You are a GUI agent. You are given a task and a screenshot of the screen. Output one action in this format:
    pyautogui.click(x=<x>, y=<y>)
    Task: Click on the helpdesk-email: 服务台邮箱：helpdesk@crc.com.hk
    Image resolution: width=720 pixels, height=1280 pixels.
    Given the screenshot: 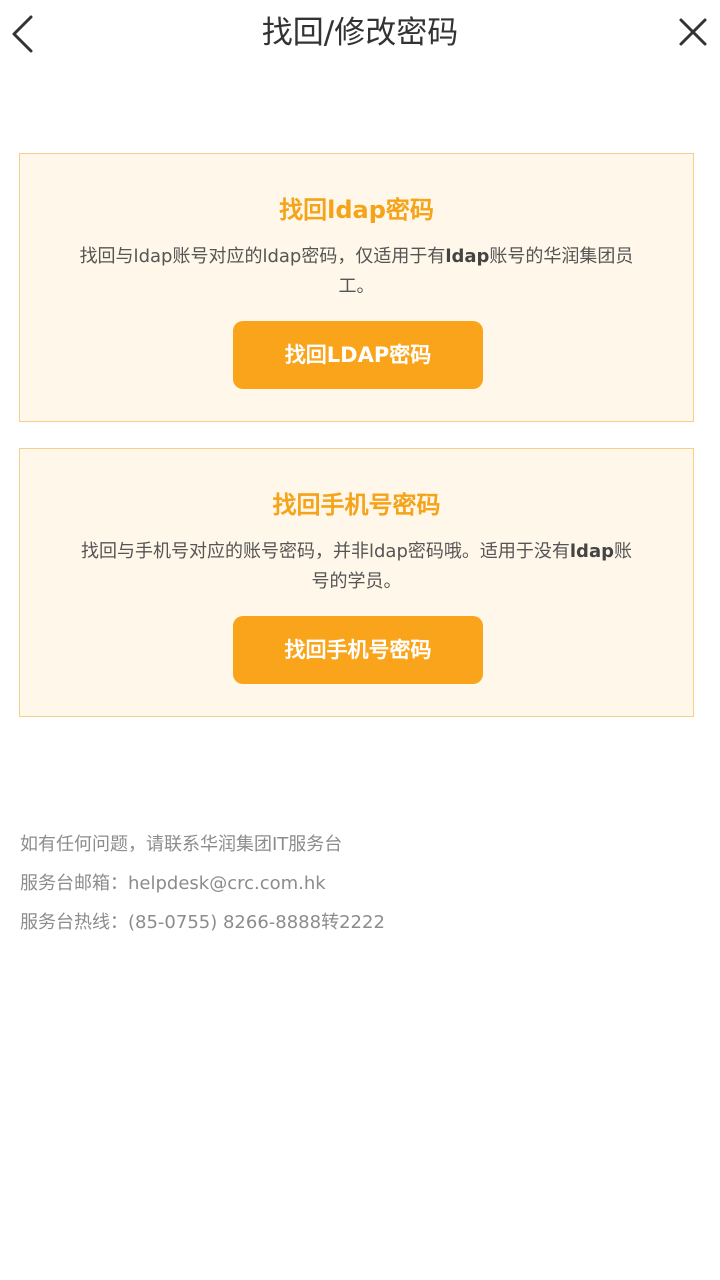 What is the action you would take?
    pyautogui.click(x=173, y=883)
    